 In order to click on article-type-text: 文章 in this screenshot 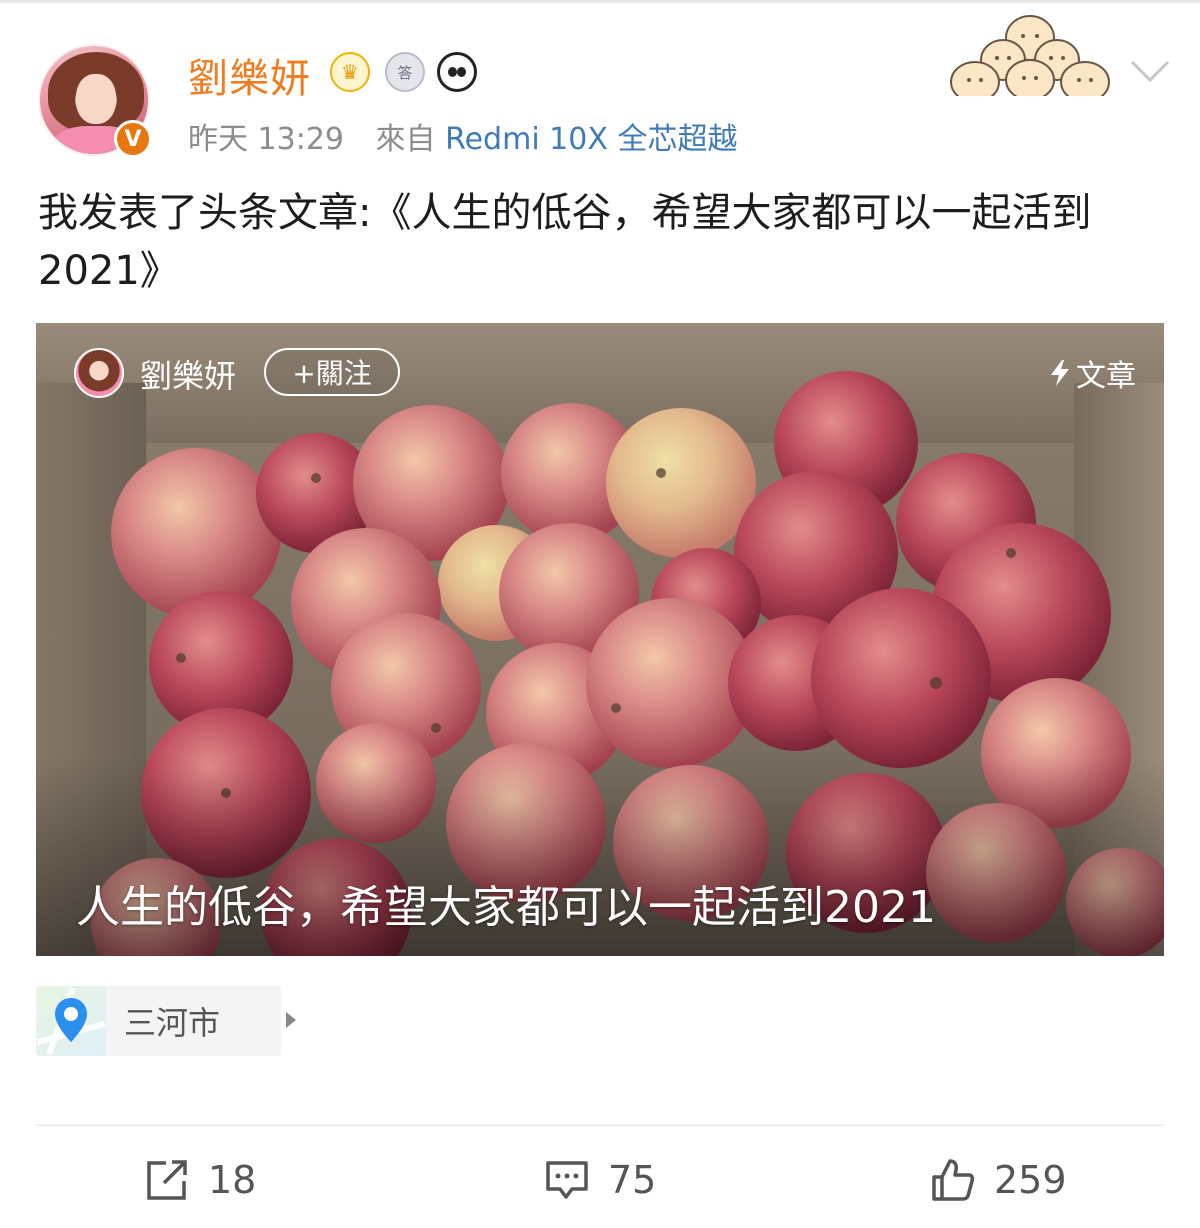, I will do `click(1106, 376)`.